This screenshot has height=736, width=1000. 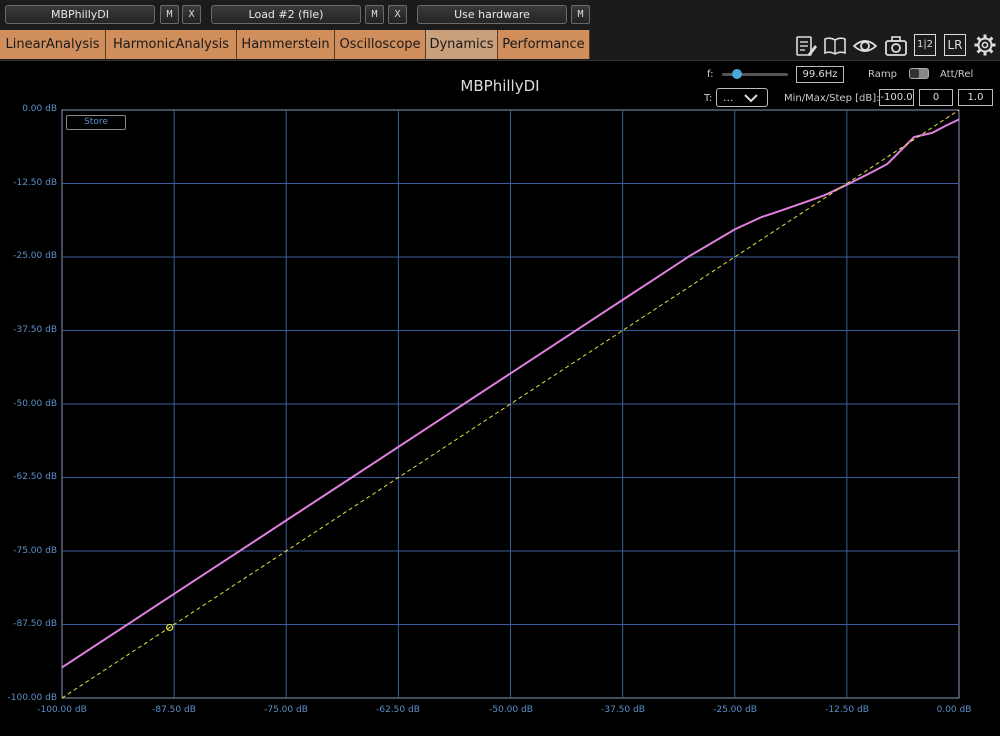 What do you see at coordinates (735, 710) in the screenshot?
I see `x-tick-label: -25.00 dB` at bounding box center [735, 710].